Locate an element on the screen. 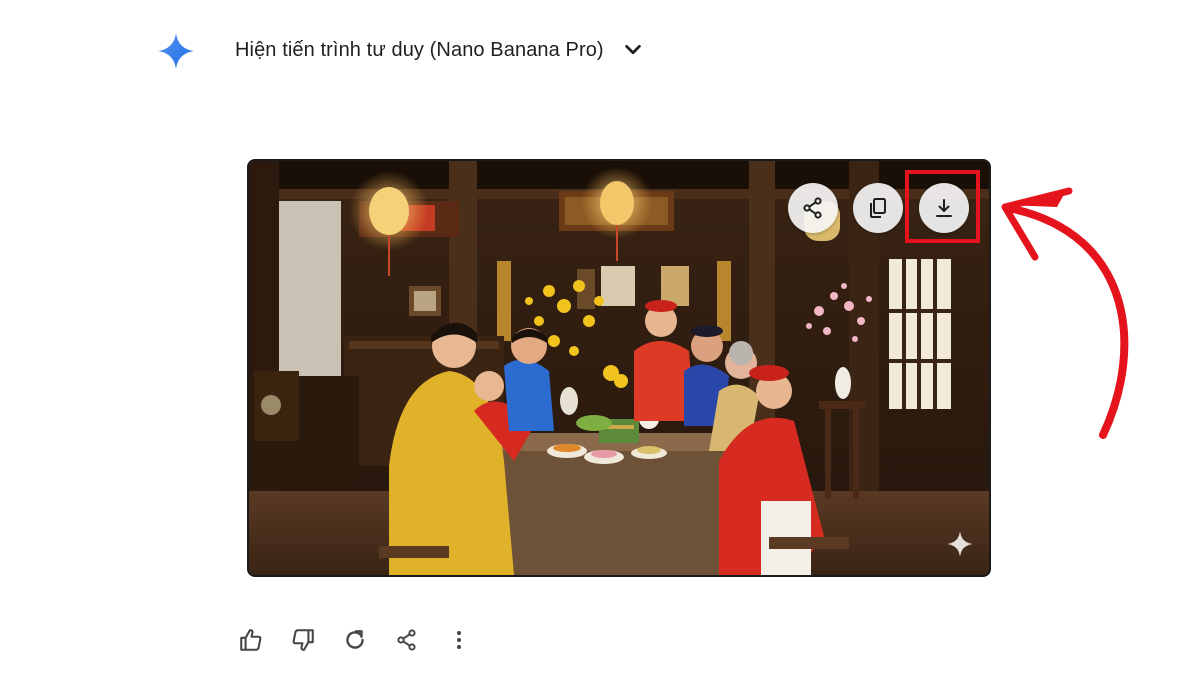 The width and height of the screenshot is (1200, 675). refresh-icon is located at coordinates (355, 639).